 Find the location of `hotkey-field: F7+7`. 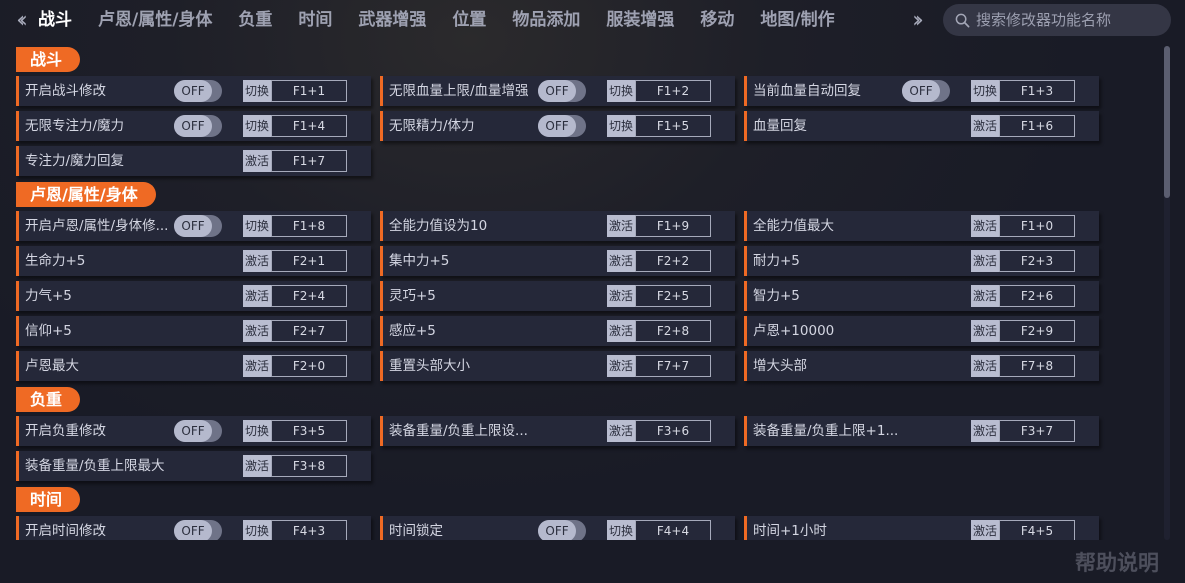

hotkey-field: F7+7 is located at coordinates (673, 366).